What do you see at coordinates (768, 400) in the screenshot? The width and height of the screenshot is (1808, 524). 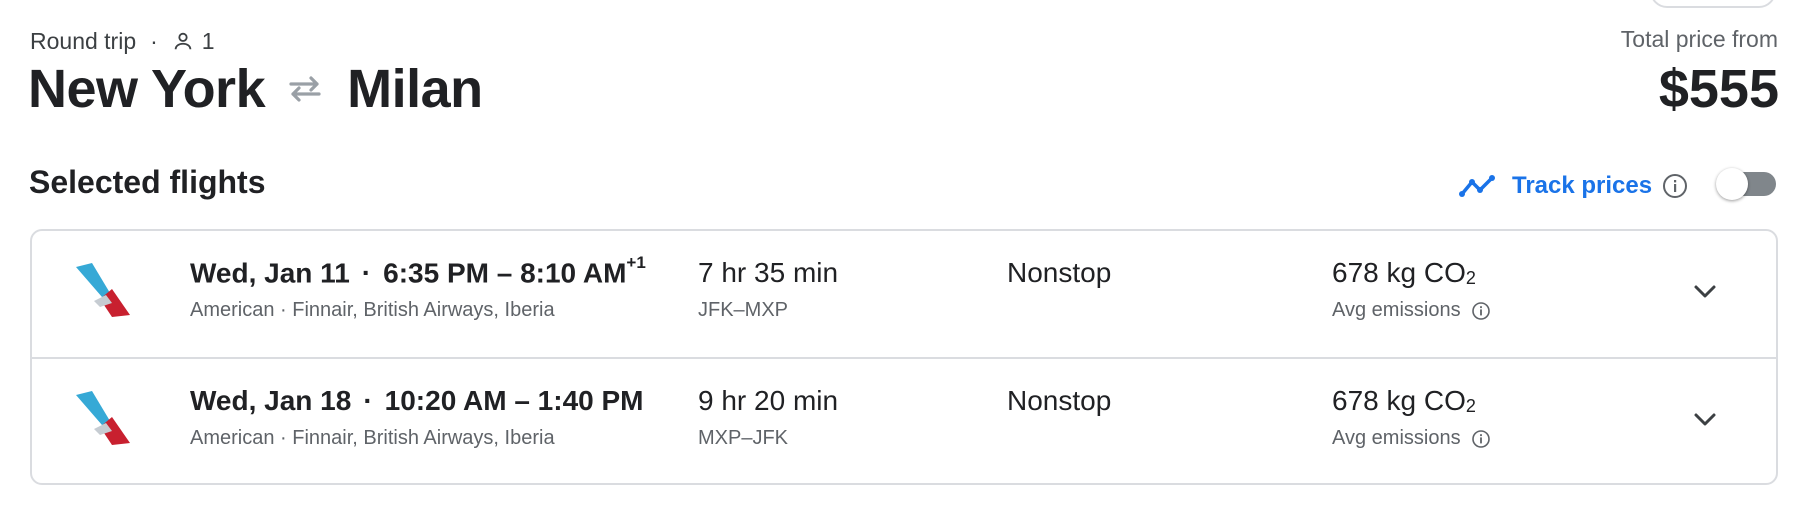 I see `flight-duration: 9 hr 20 min` at bounding box center [768, 400].